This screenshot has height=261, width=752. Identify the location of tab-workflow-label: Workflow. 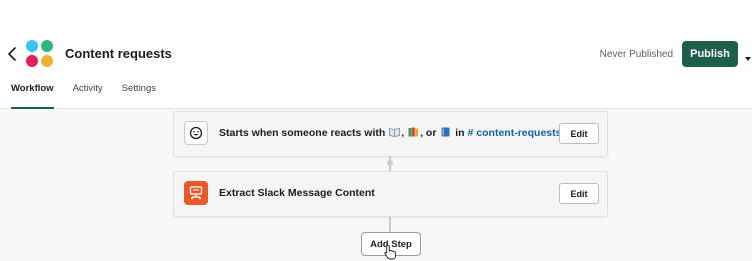
(32, 88).